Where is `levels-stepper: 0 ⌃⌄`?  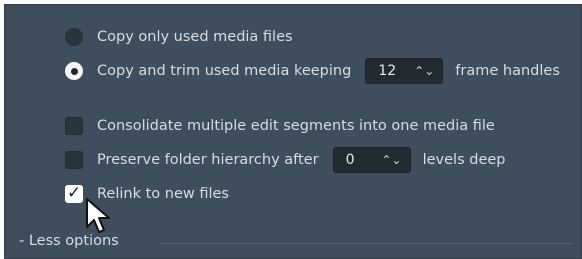
levels-stepper: 0 ⌃⌄ is located at coordinates (371, 160).